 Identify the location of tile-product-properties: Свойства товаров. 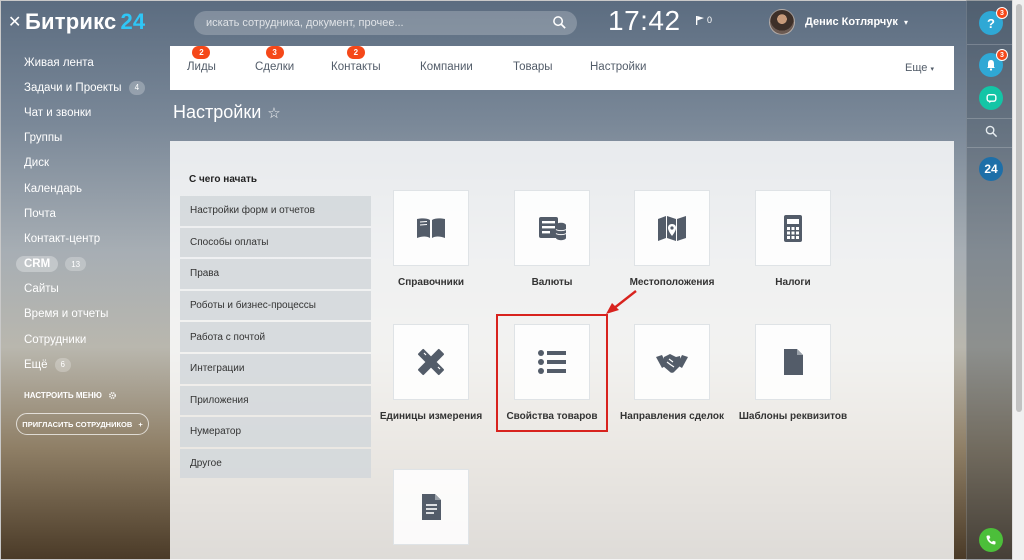
(552, 373).